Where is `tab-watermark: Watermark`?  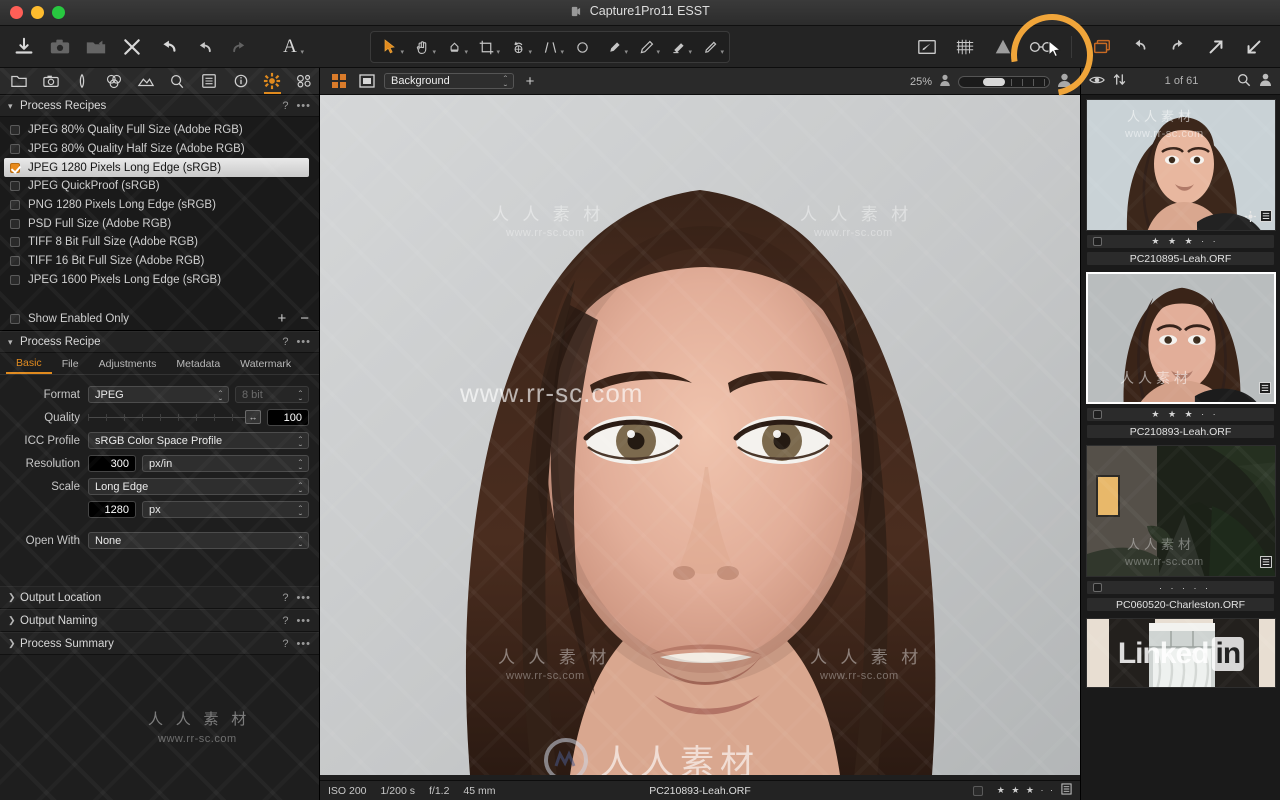
tab-watermark: Watermark is located at coordinates (265, 363).